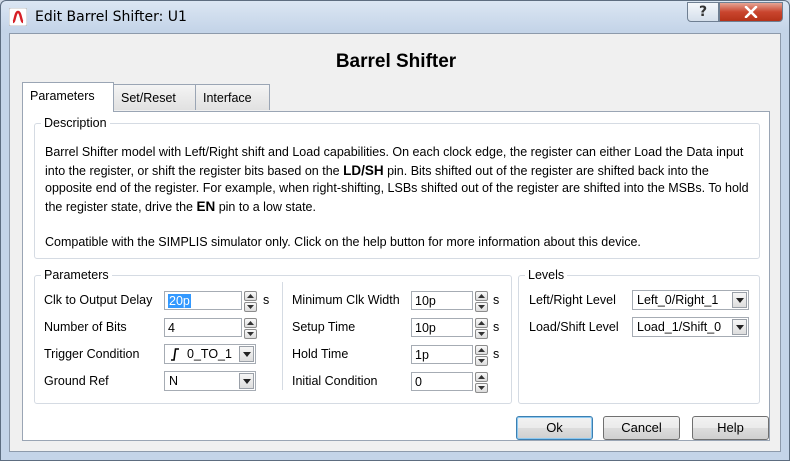  What do you see at coordinates (265, 206) in the screenshot?
I see `description-part: pin to a low state.` at bounding box center [265, 206].